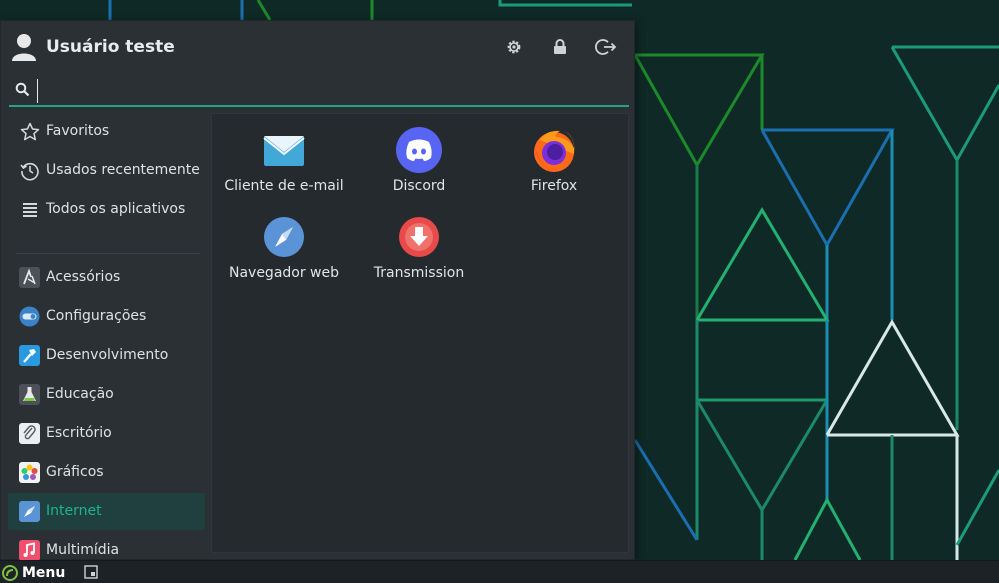  Describe the element at coordinates (78, 131) in the screenshot. I see `sidebar-item-label: Favoritos` at that location.